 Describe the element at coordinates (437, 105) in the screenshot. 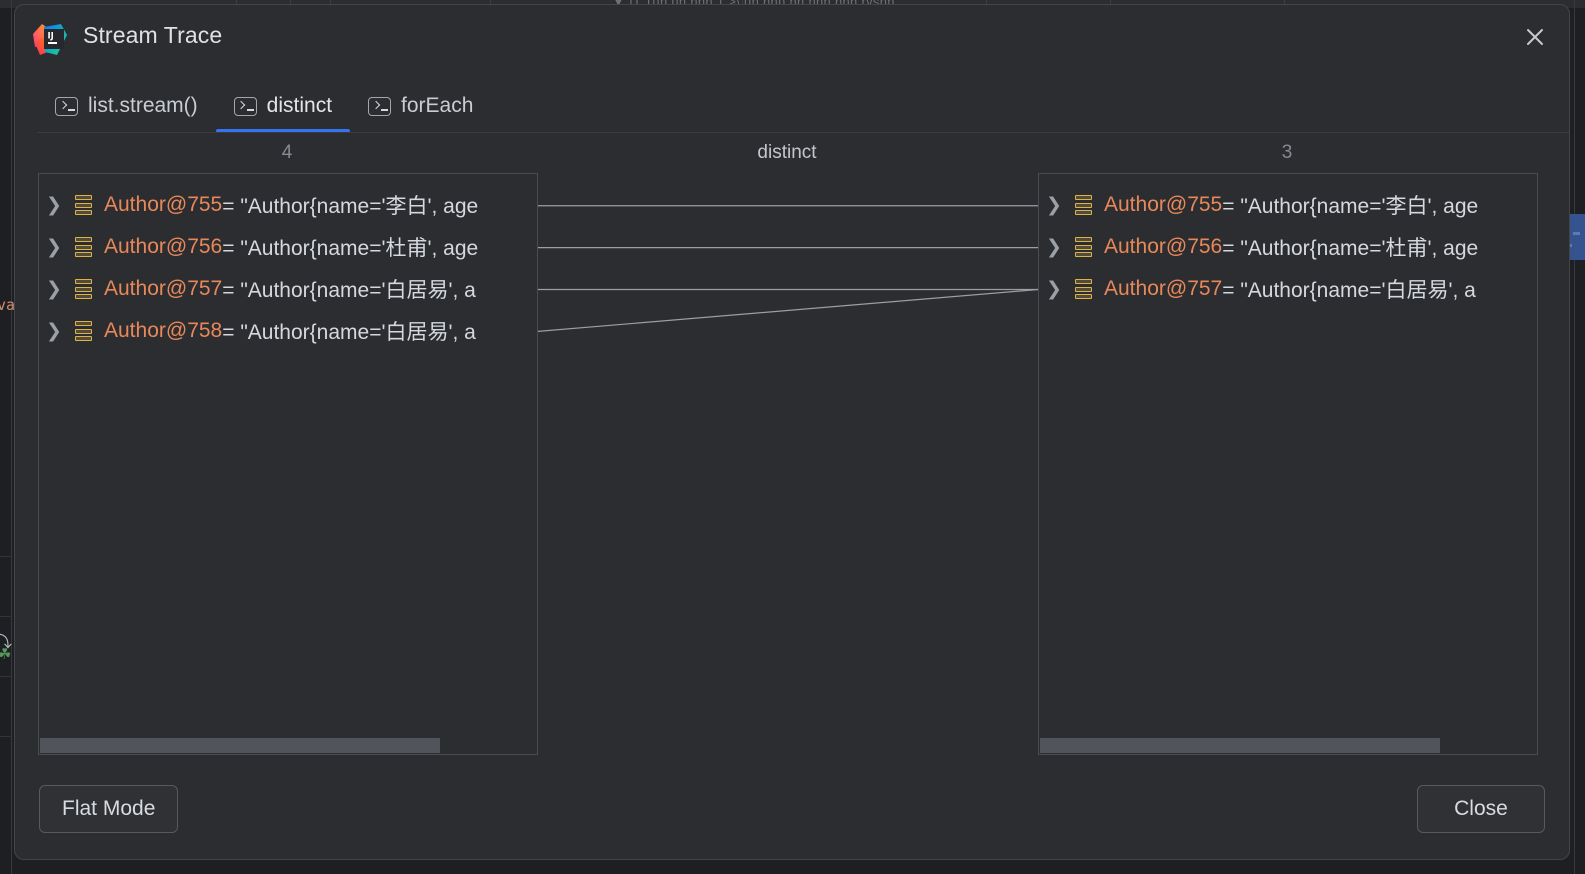

I see `tab-label: forEach` at that location.